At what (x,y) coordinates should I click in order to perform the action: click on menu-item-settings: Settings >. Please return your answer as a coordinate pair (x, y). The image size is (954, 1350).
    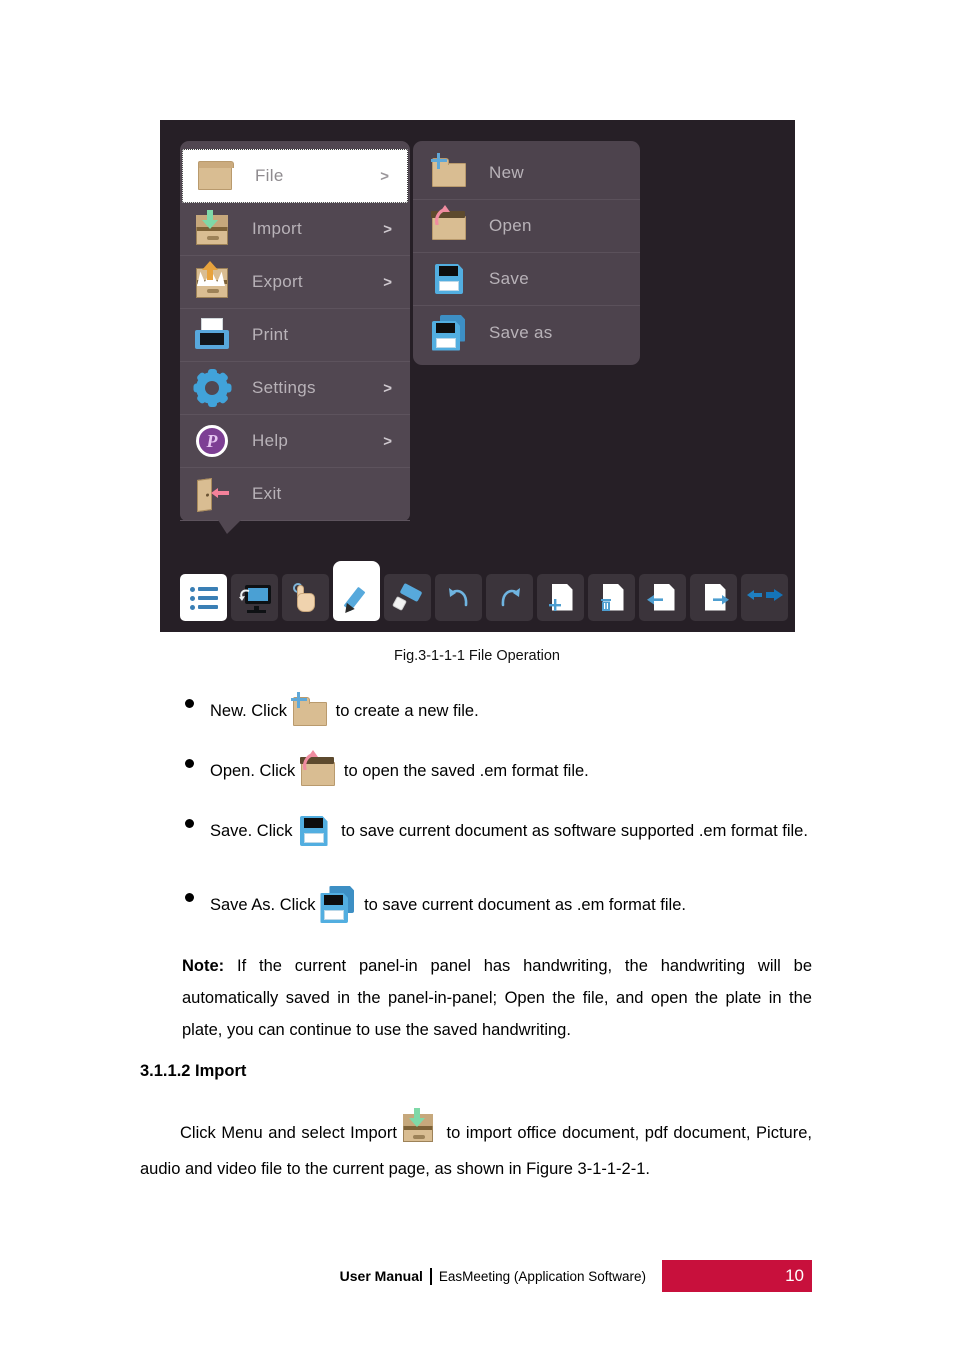
    Looking at the image, I should click on (295, 388).